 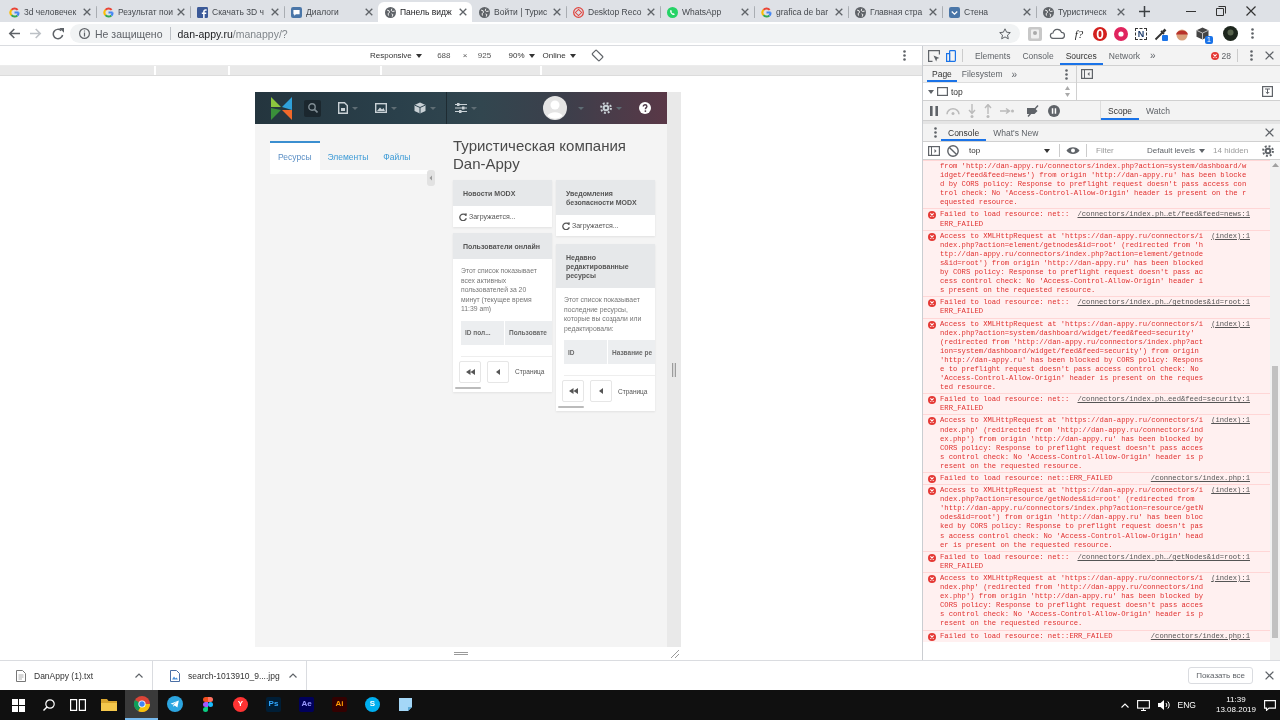 What do you see at coordinates (597, 55) in the screenshot?
I see `rotate-icon` at bounding box center [597, 55].